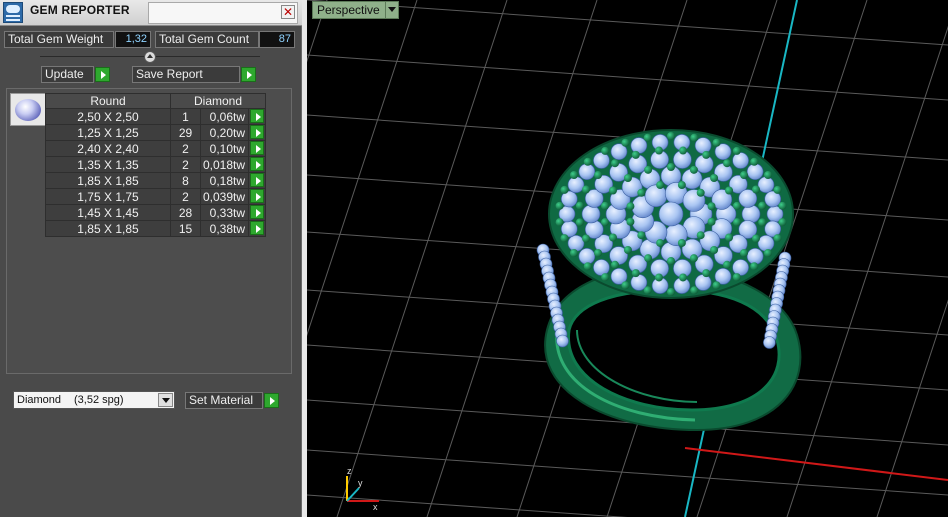  I want to click on set-material-button: Set Material, so click(224, 400).